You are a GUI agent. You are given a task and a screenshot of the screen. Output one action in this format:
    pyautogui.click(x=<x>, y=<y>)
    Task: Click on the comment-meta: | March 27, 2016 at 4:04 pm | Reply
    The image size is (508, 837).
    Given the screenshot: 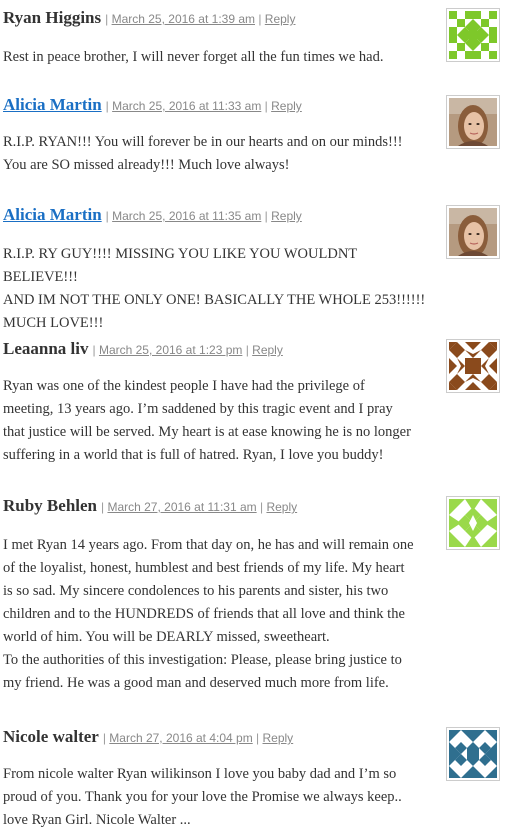 What is the action you would take?
    pyautogui.click(x=198, y=738)
    